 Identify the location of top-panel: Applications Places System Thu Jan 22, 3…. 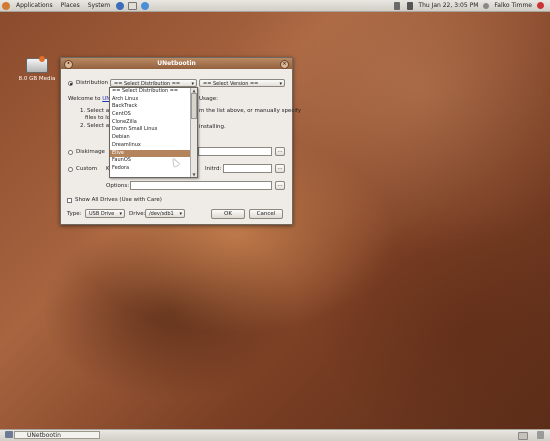
(275, 6).